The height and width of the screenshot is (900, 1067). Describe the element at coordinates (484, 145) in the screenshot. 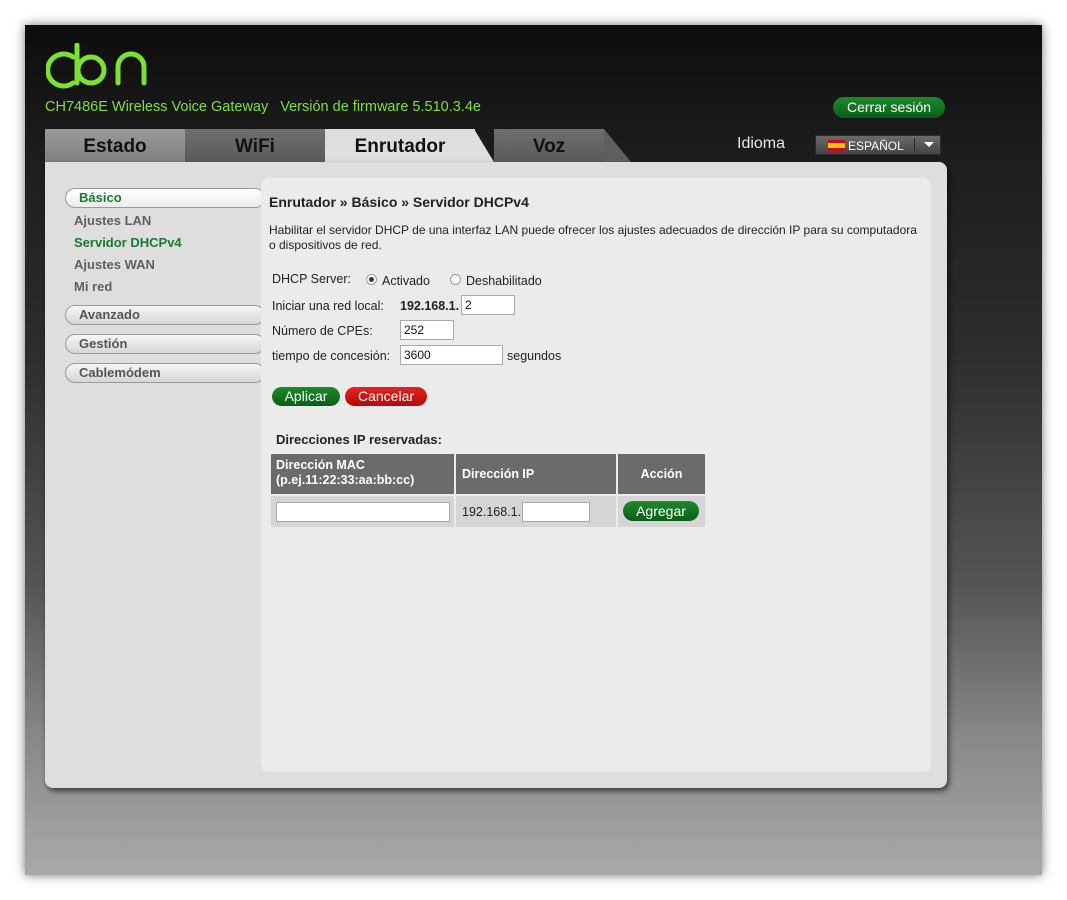

I see `tab-enrutador-edge` at that location.